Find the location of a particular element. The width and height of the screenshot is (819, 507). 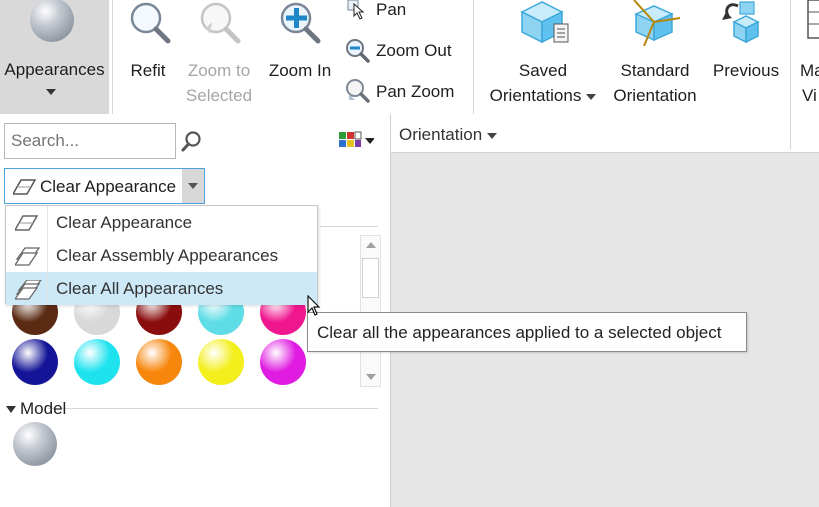

thumbnail-grid-icon is located at coordinates (357, 139).